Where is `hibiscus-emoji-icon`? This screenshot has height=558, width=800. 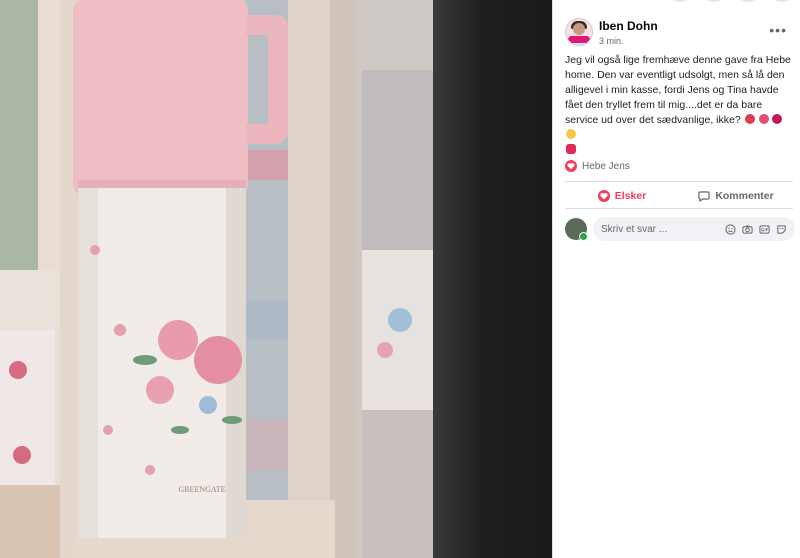
hibiscus-emoji-icon is located at coordinates (777, 119).